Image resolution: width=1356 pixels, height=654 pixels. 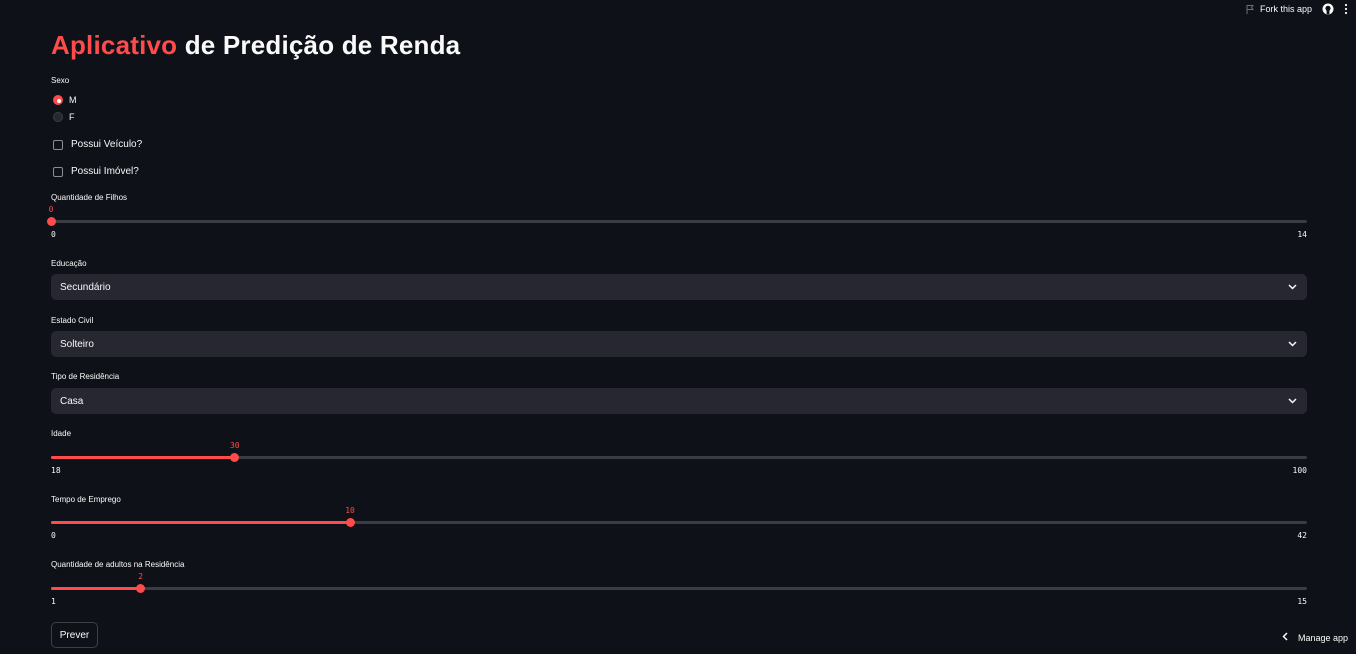 I want to click on slider-min: 18, so click(x=56, y=470).